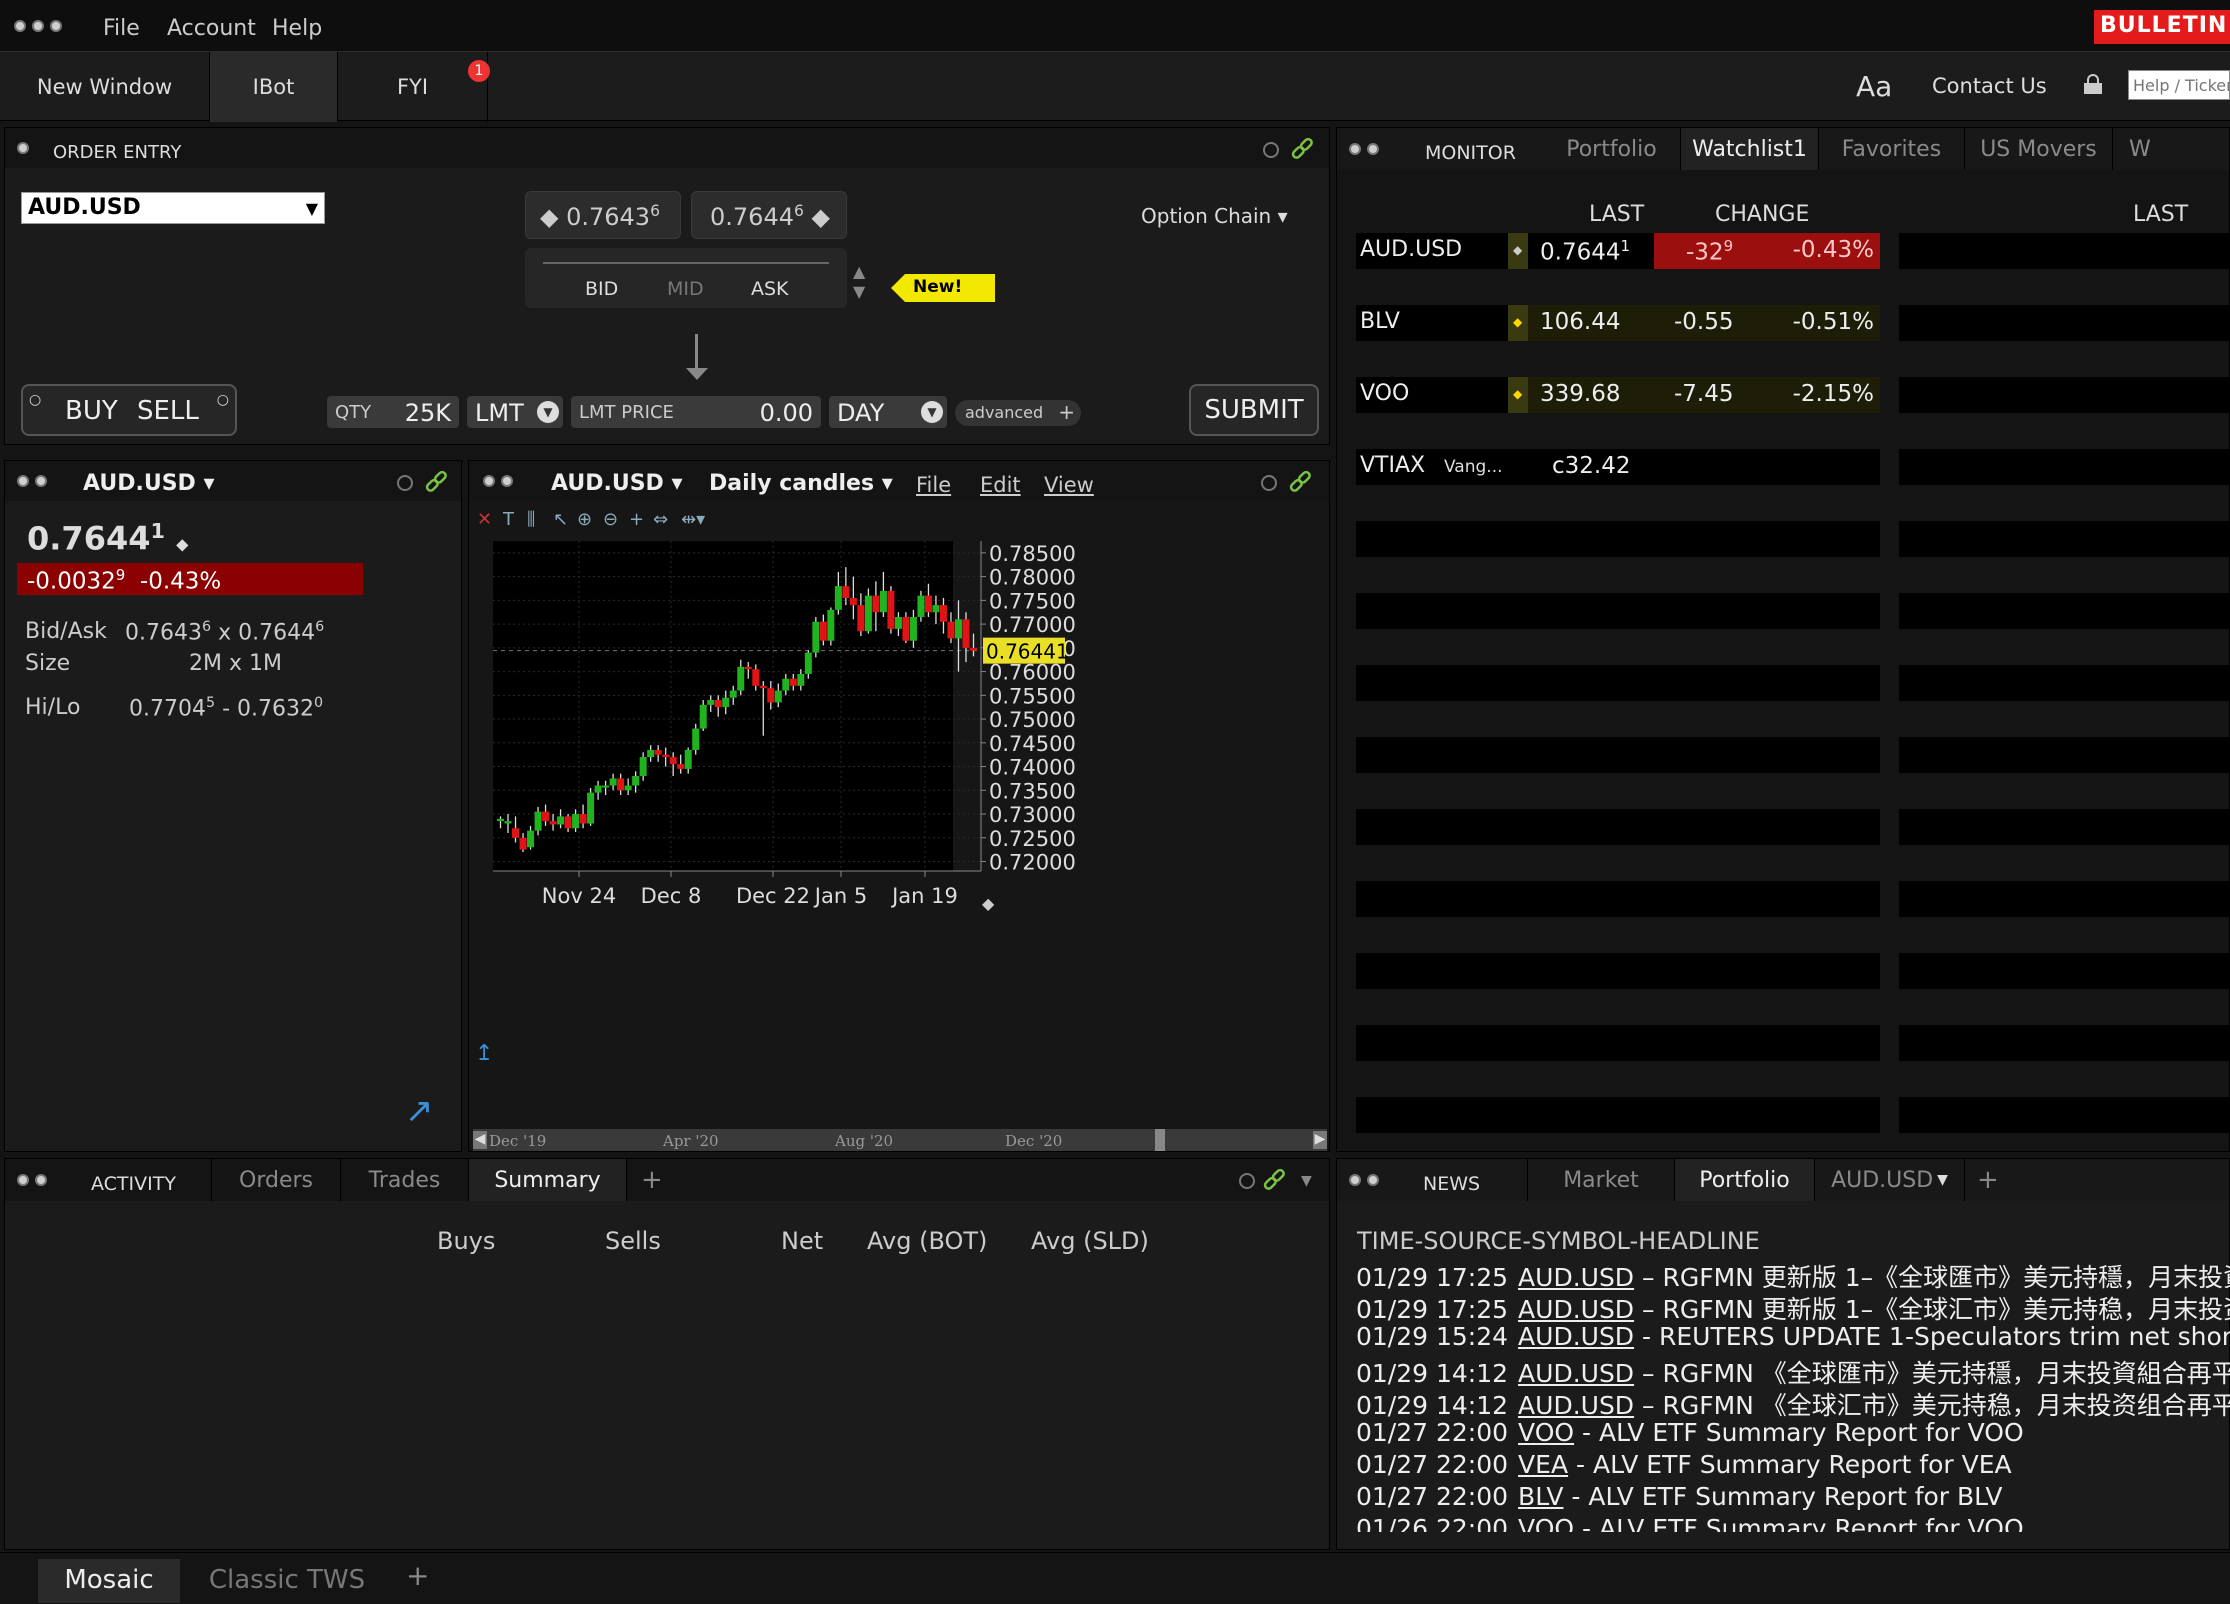  What do you see at coordinates (1543, 1464) in the screenshot?
I see `news-symbol-link: VEA` at bounding box center [1543, 1464].